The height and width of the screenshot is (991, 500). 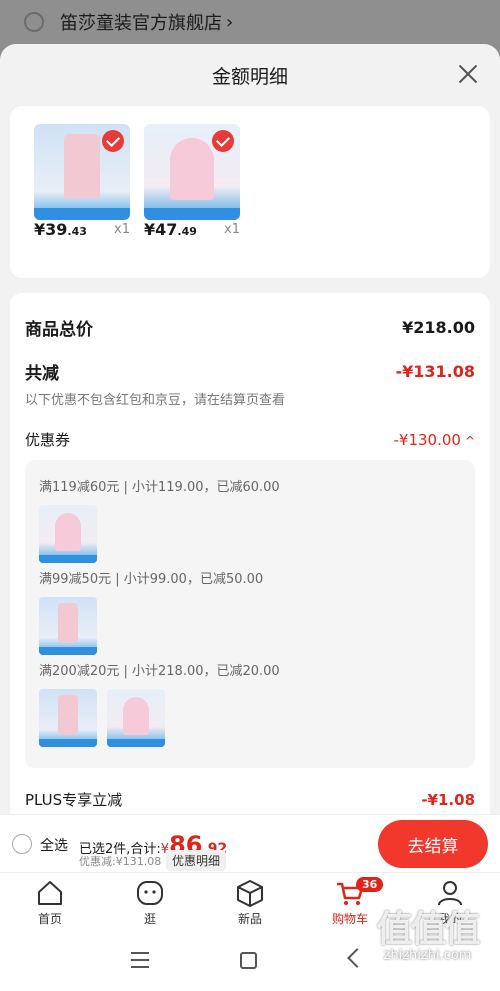 What do you see at coordinates (468, 74) in the screenshot?
I see `close-icon` at bounding box center [468, 74].